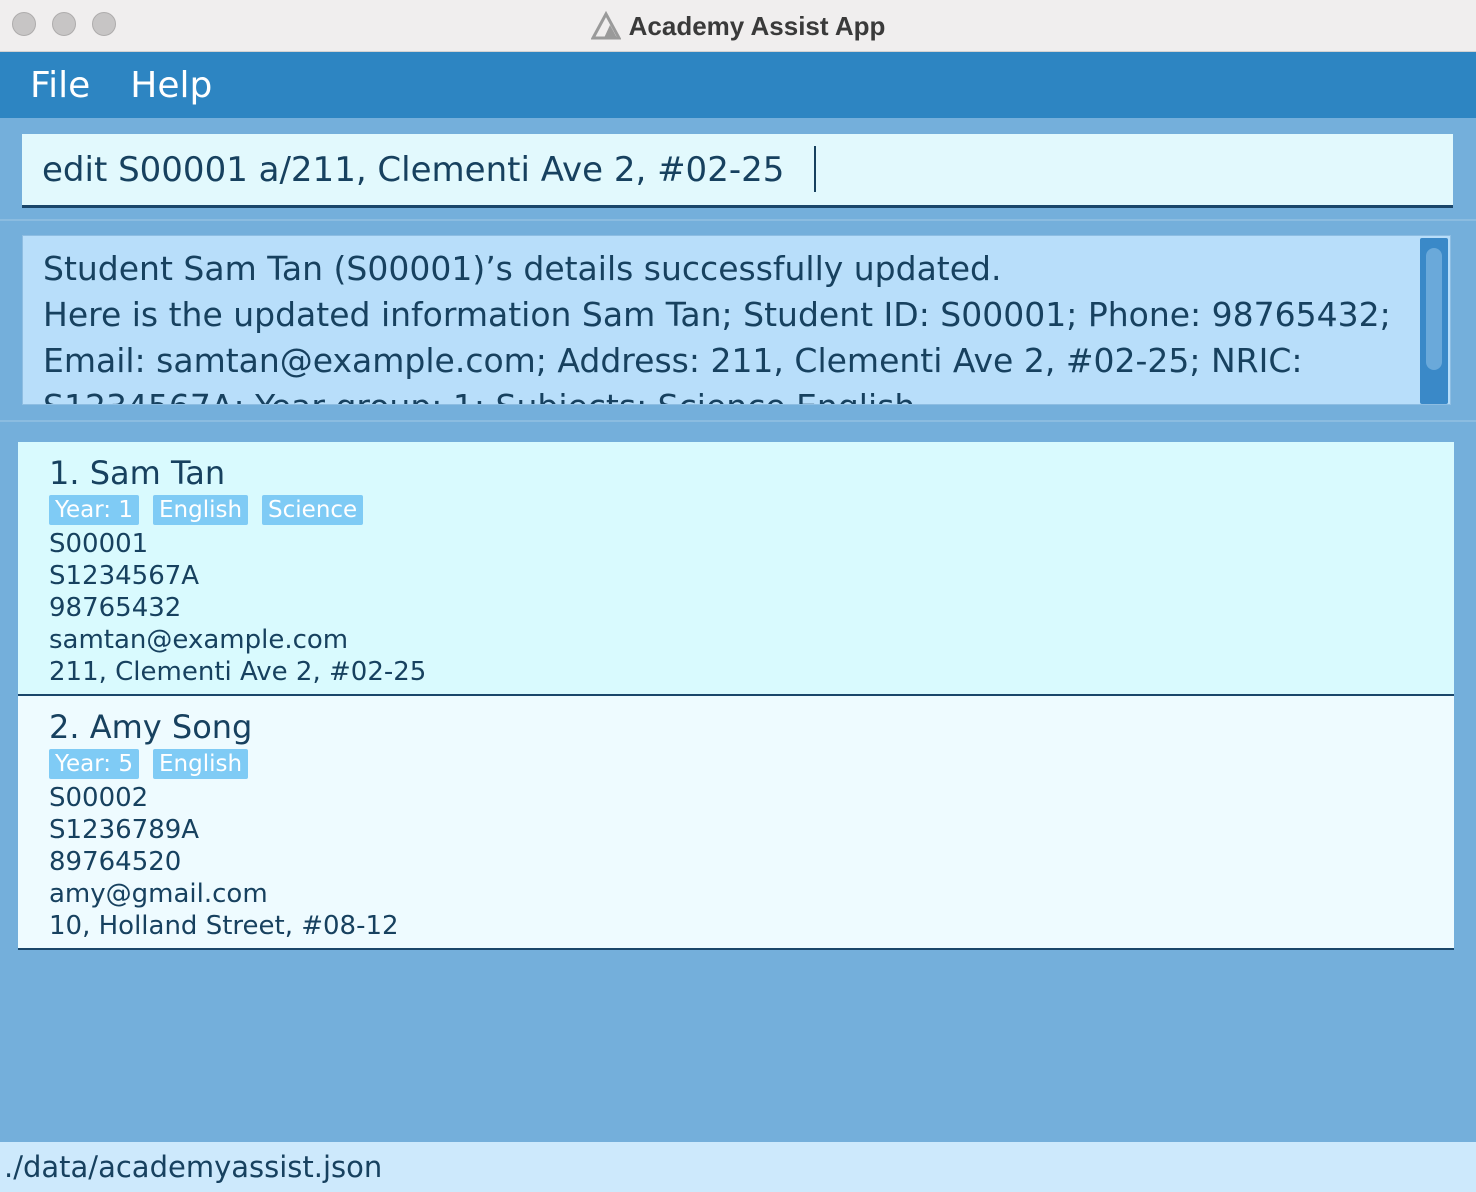 The width and height of the screenshot is (1476, 1192). I want to click on tag-year: Year: 5, so click(94, 764).